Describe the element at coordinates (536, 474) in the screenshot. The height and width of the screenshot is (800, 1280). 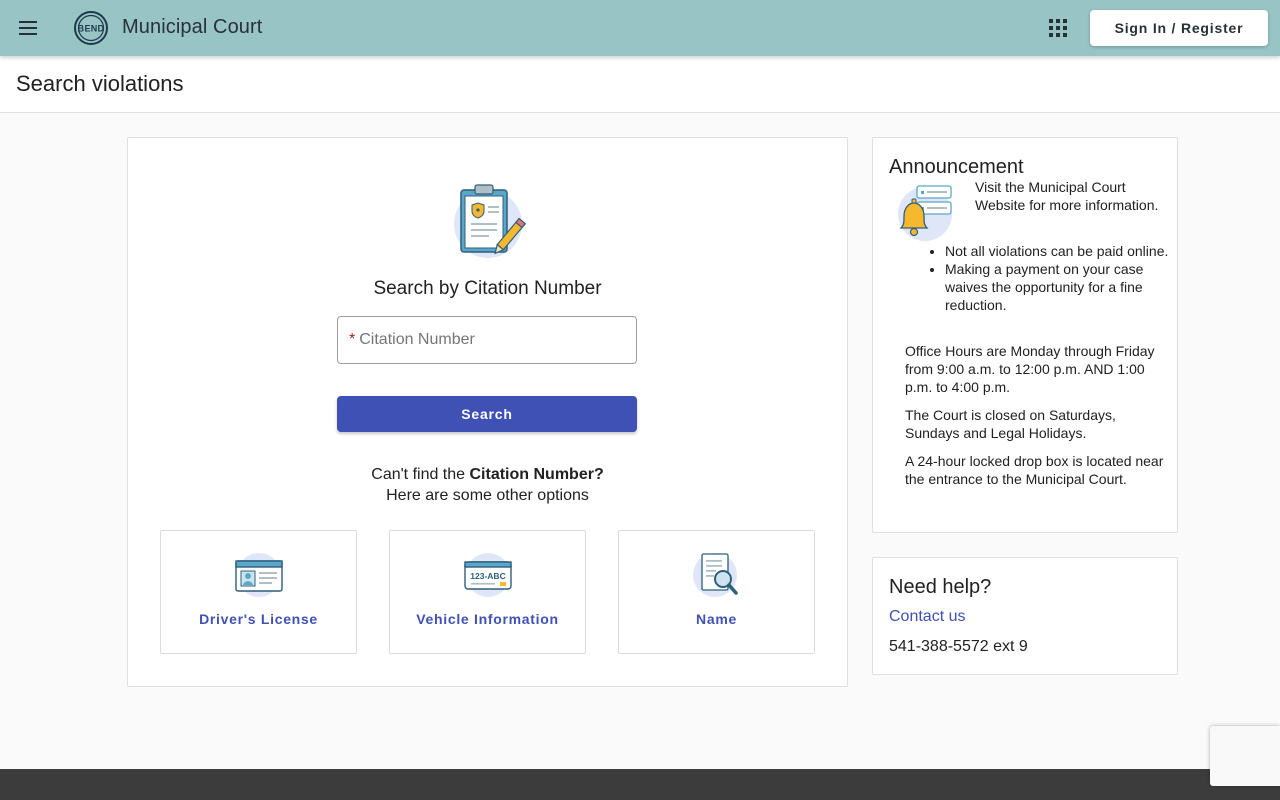
I see `citation-number-emphasis: Citation Number?` at that location.